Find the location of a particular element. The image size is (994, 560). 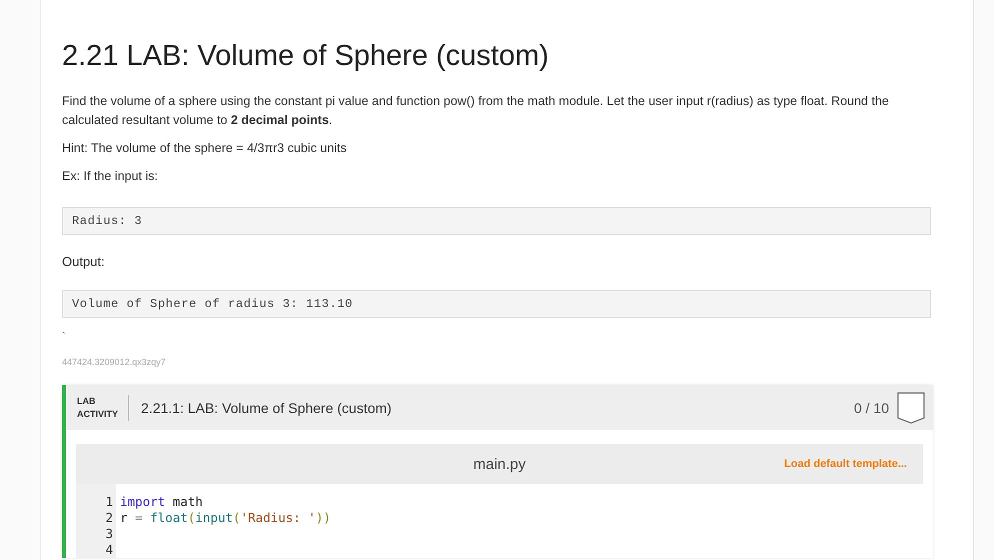

line-number: 2 is located at coordinates (109, 518).